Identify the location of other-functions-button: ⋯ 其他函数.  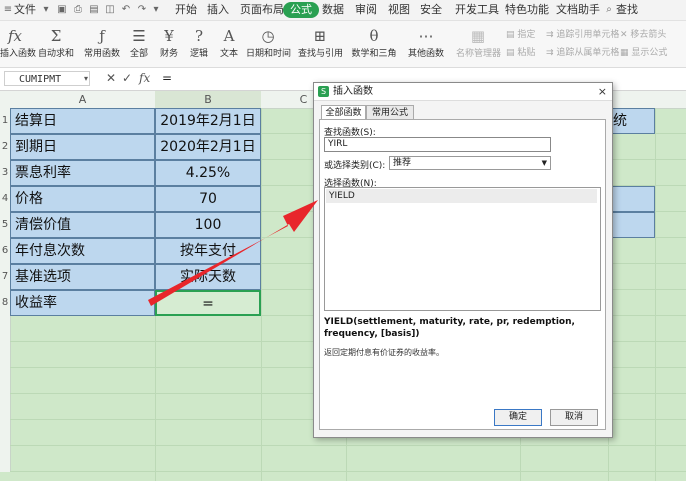
(426, 43).